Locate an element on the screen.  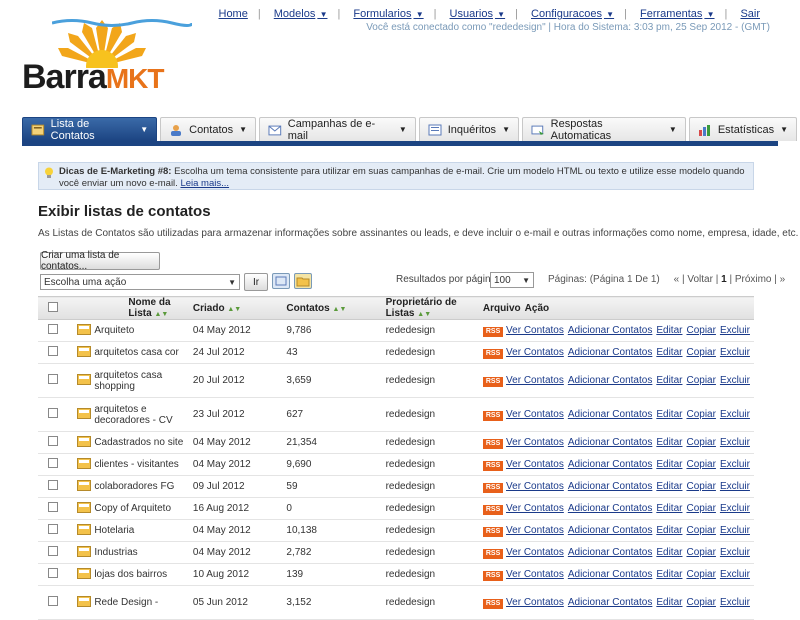
tab-inqueritos: Inquéritos ▼ is located at coordinates (468, 129).